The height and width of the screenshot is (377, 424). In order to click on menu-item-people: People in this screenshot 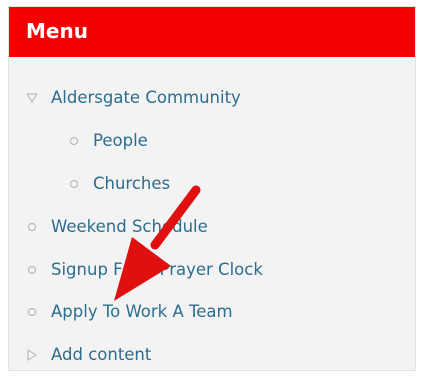, I will do `click(108, 141)`.